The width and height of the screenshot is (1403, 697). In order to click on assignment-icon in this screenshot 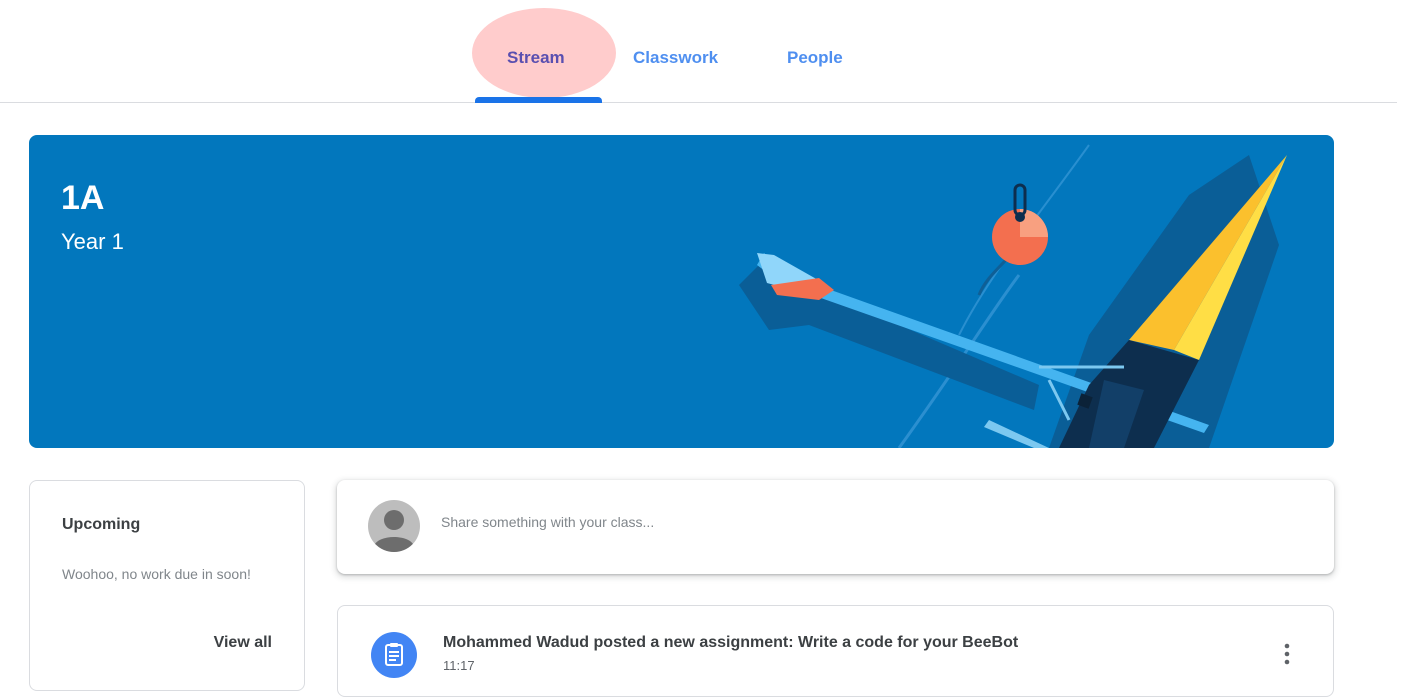, I will do `click(394, 655)`.